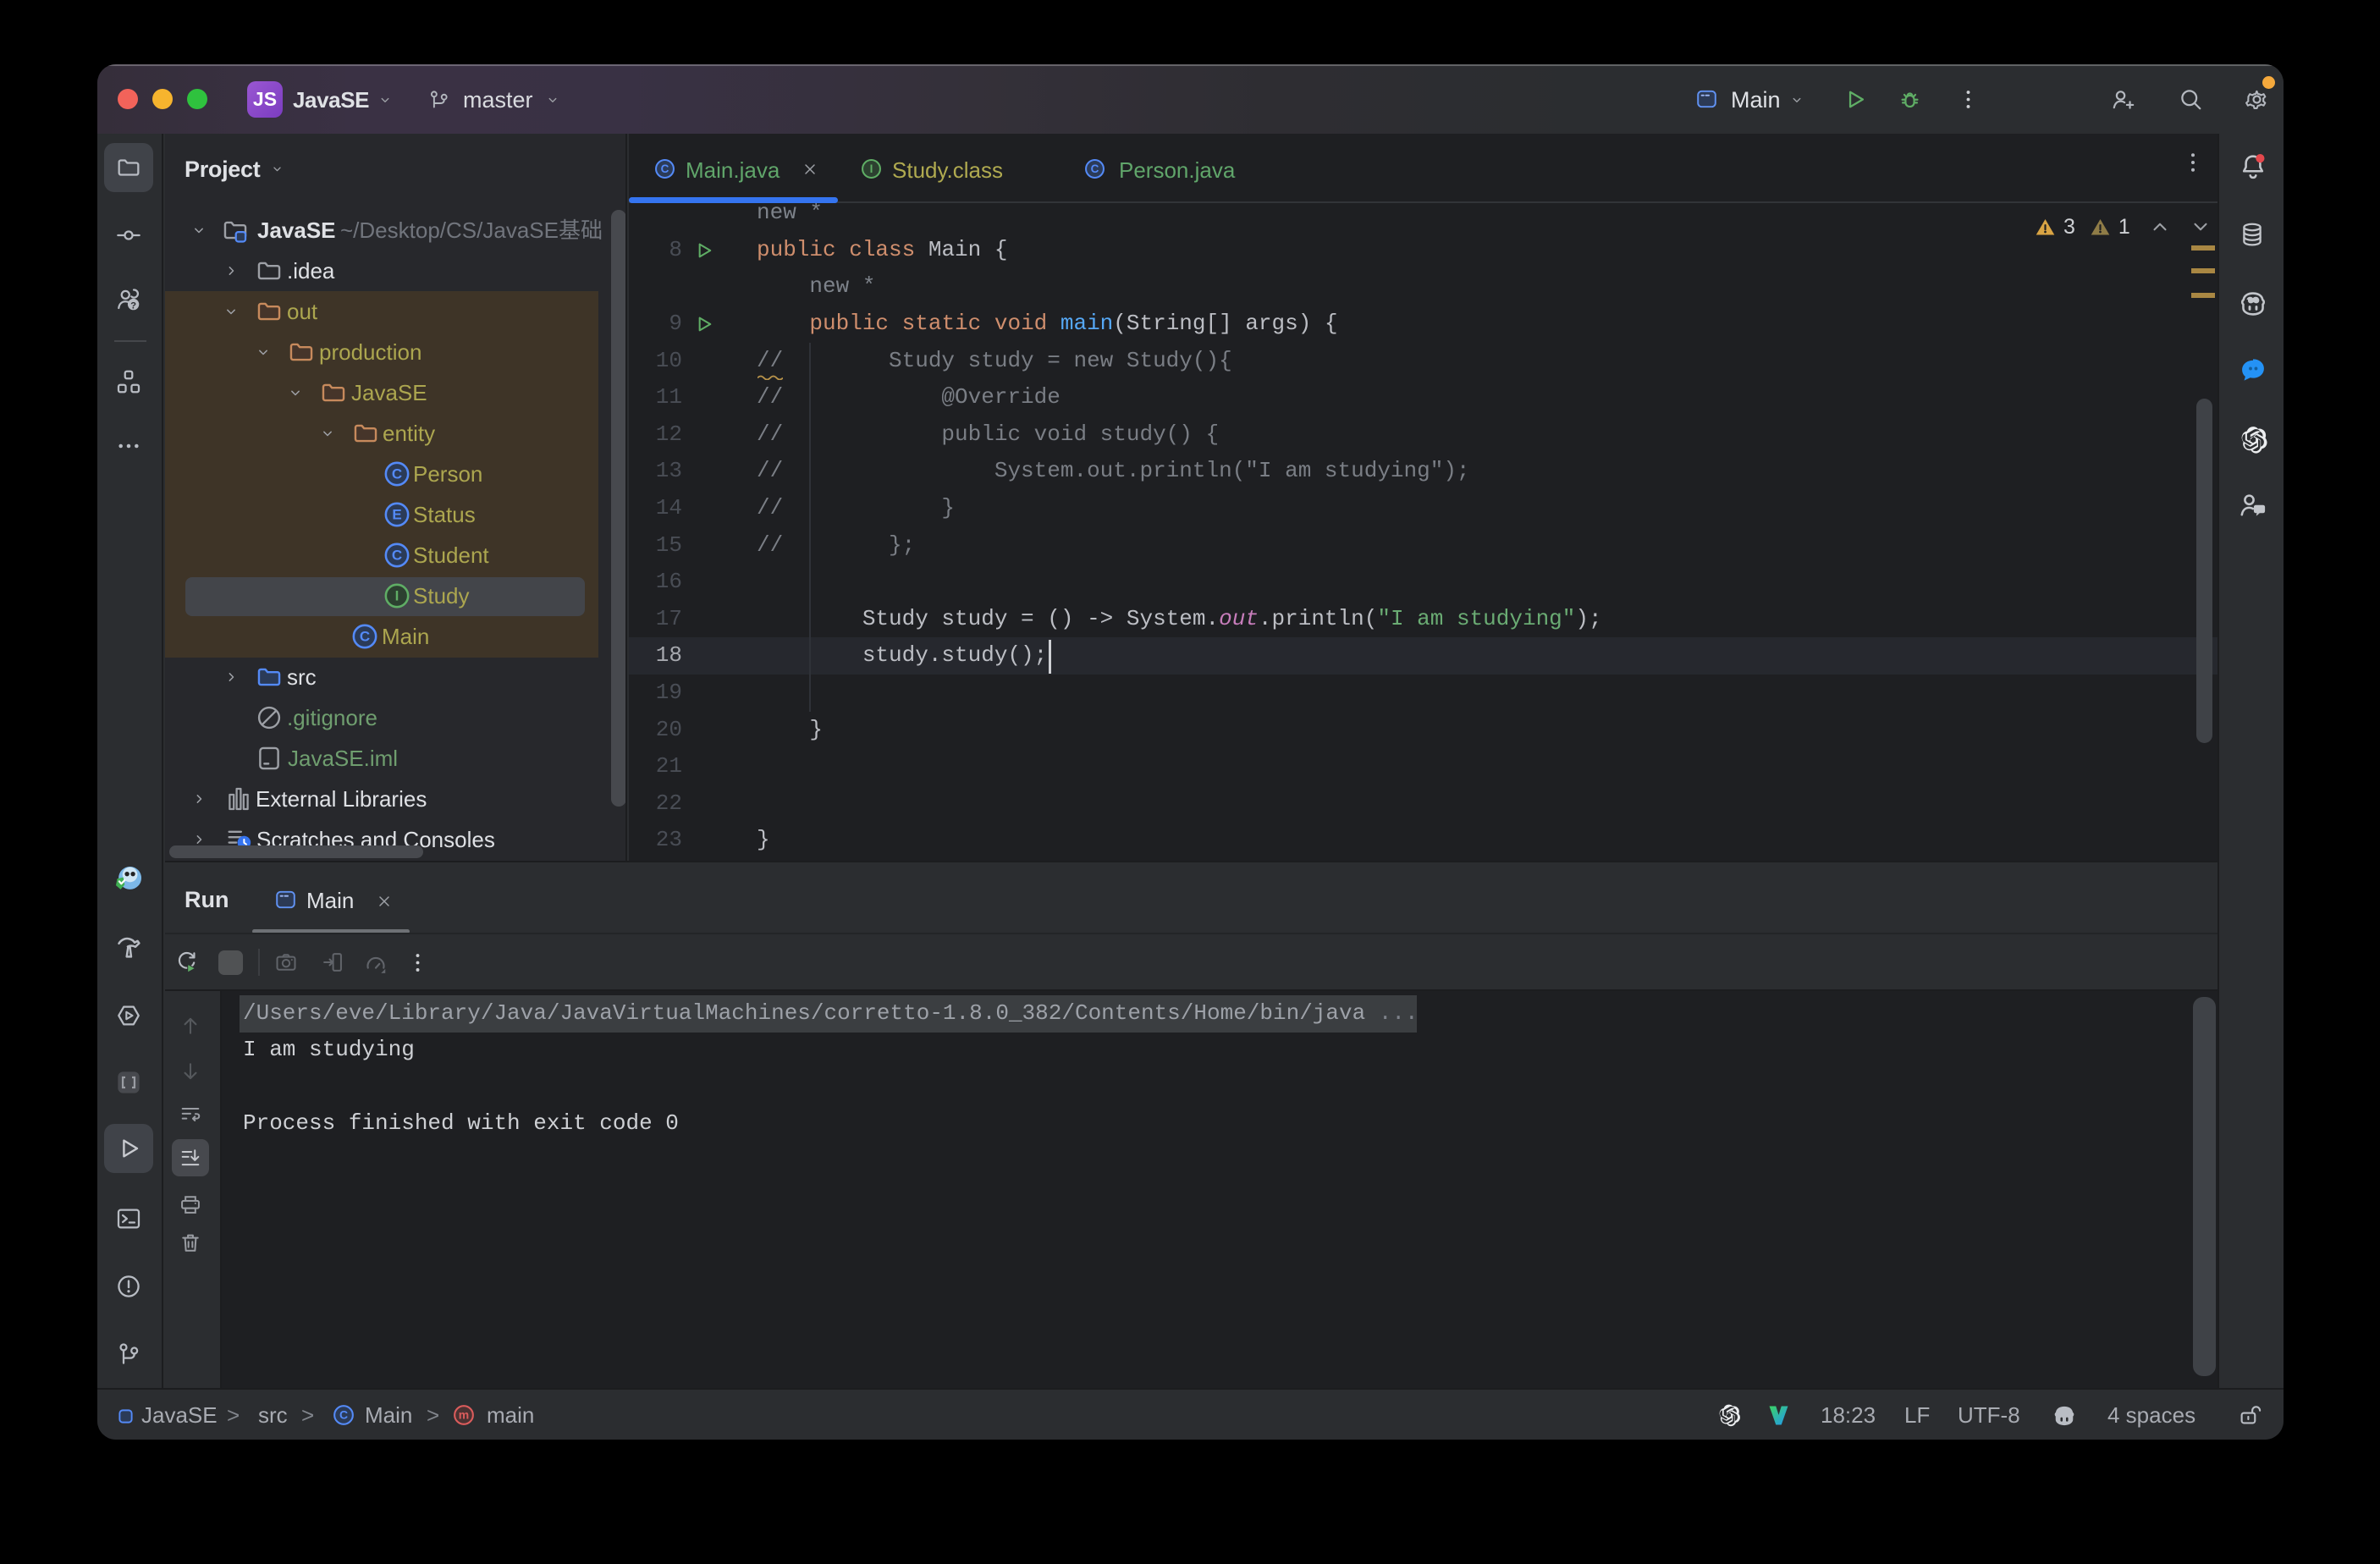  I want to click on svg-text: E, so click(397, 515).